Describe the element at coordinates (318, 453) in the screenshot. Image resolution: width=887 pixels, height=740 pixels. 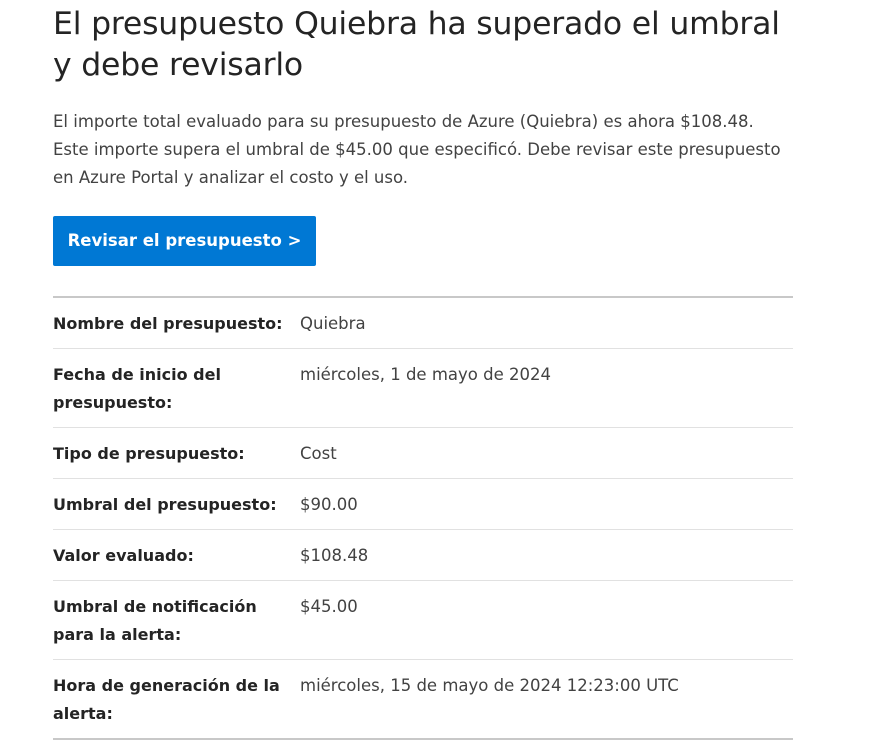
I see `detail-value: Cost` at that location.